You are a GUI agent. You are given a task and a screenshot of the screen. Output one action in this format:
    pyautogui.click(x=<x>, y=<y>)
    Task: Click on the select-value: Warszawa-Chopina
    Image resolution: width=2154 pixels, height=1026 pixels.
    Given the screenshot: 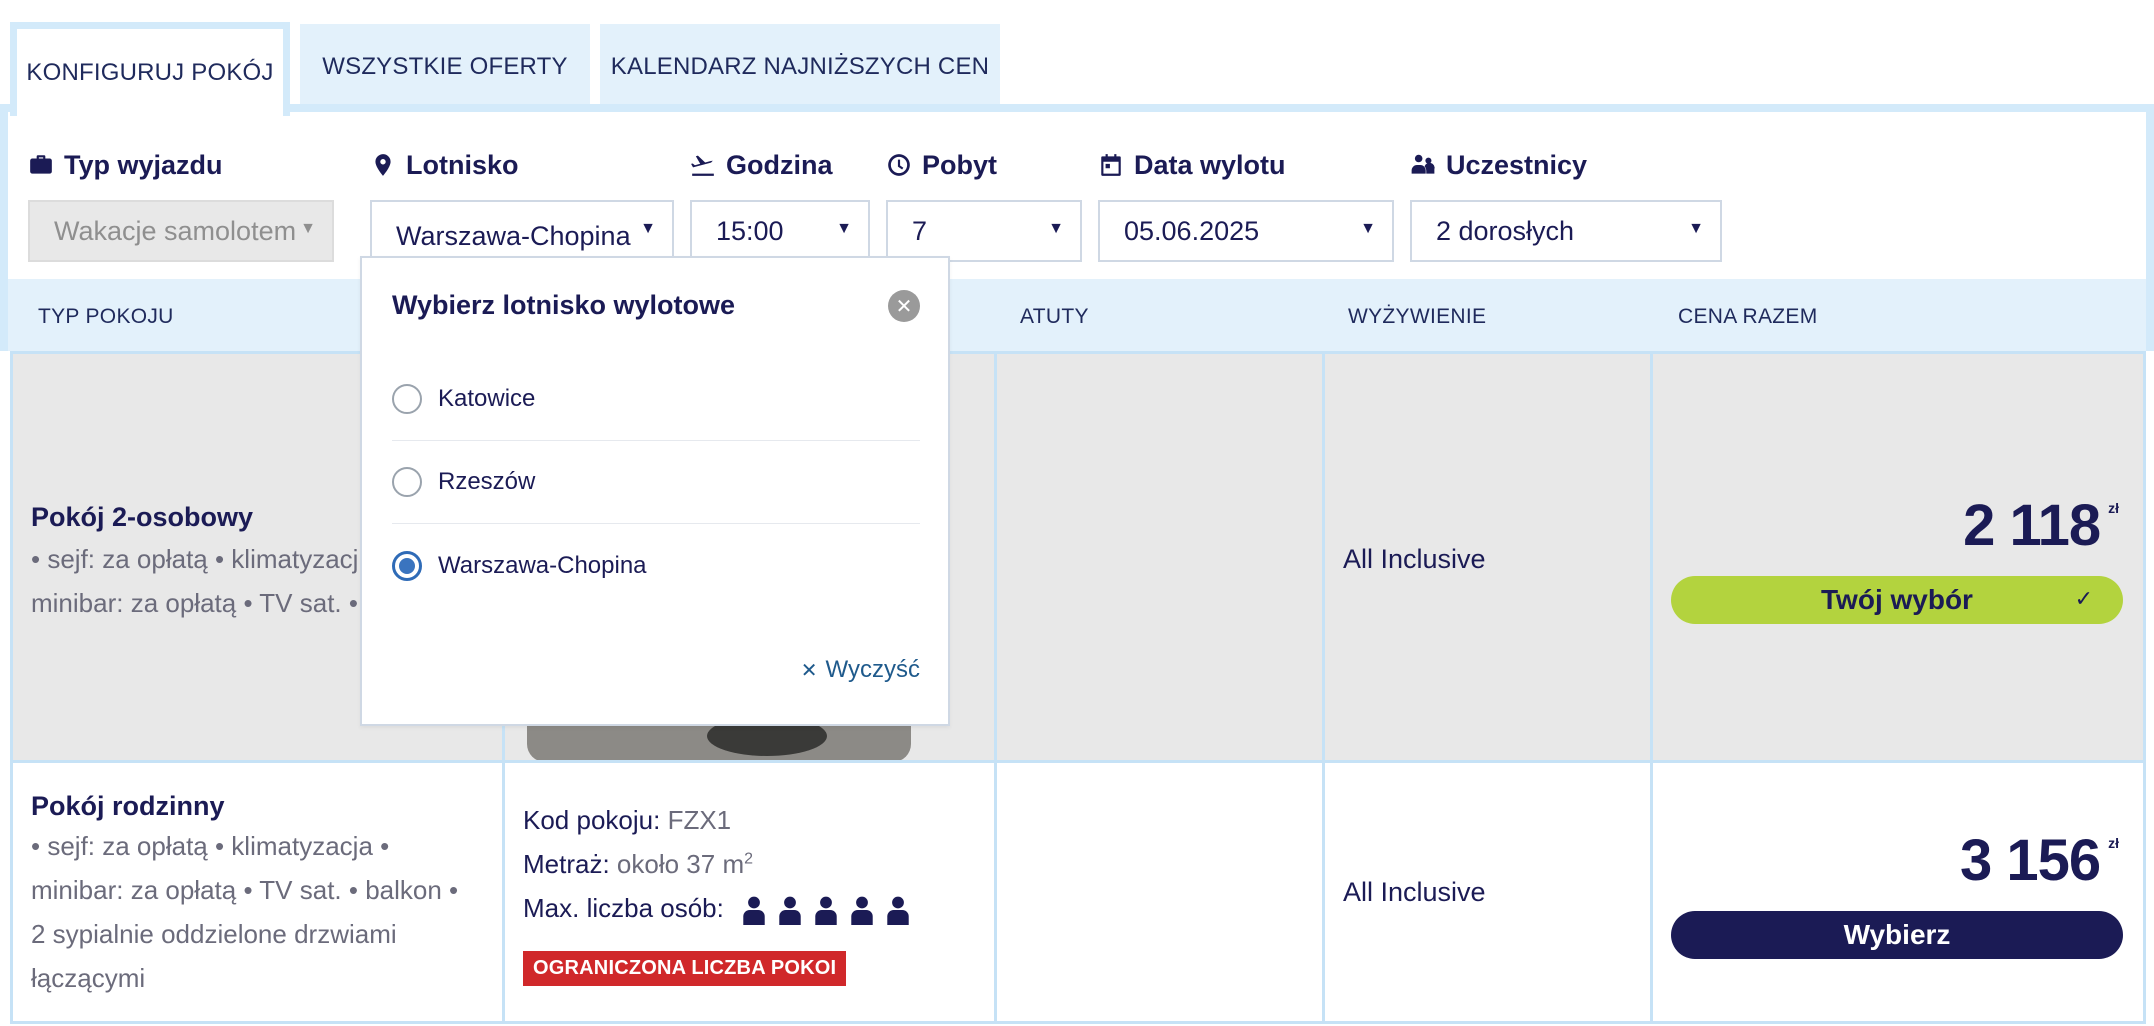 What is the action you would take?
    pyautogui.click(x=513, y=235)
    